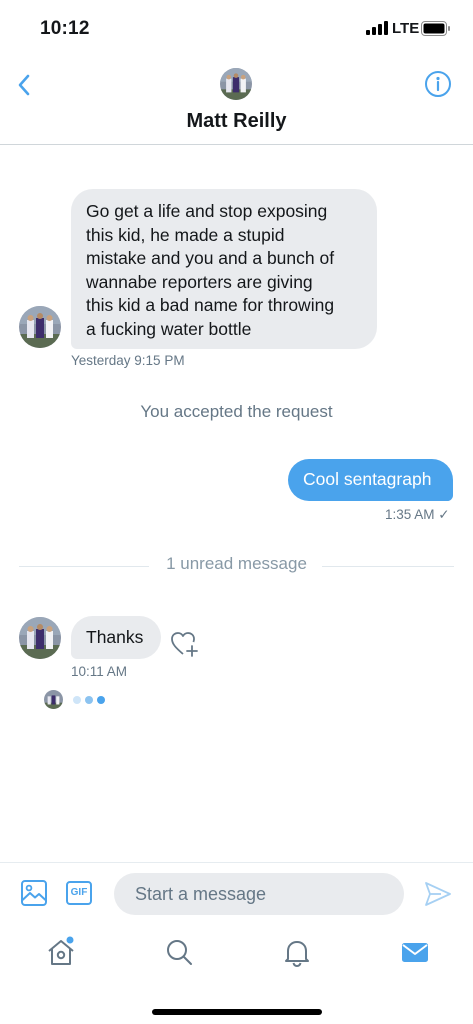 Image resolution: width=473 pixels, height=1024 pixels. Describe the element at coordinates (237, 1012) in the screenshot. I see `home-indicator` at that location.